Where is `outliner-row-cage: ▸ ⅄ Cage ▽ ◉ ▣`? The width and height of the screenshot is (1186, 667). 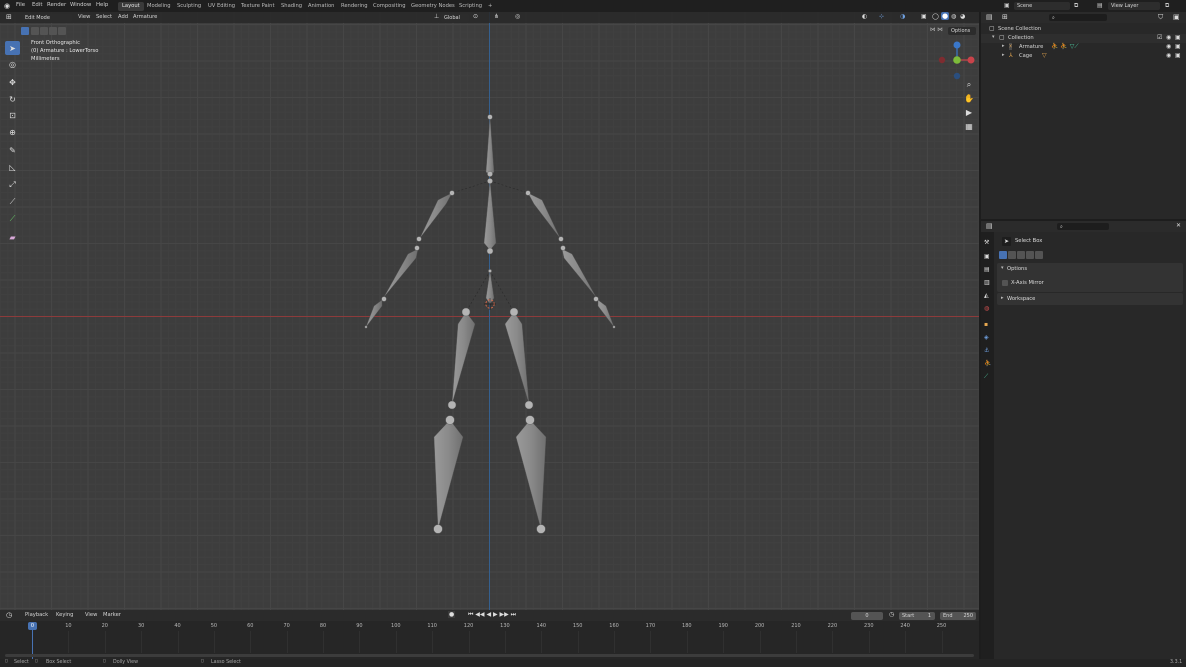
outliner-row-cage: ▸ ⅄ Cage ▽ ◉ ▣ is located at coordinates (1083, 56).